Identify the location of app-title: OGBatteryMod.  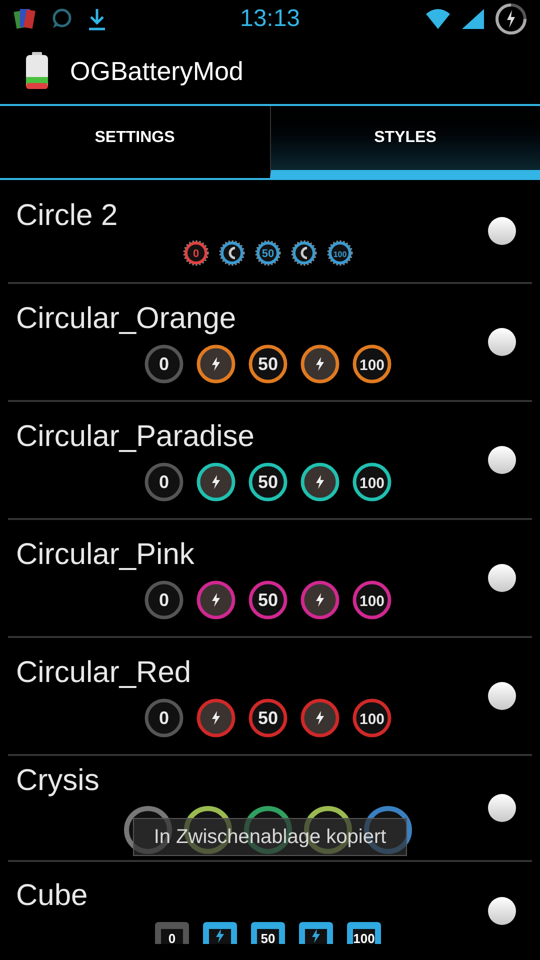
(157, 71).